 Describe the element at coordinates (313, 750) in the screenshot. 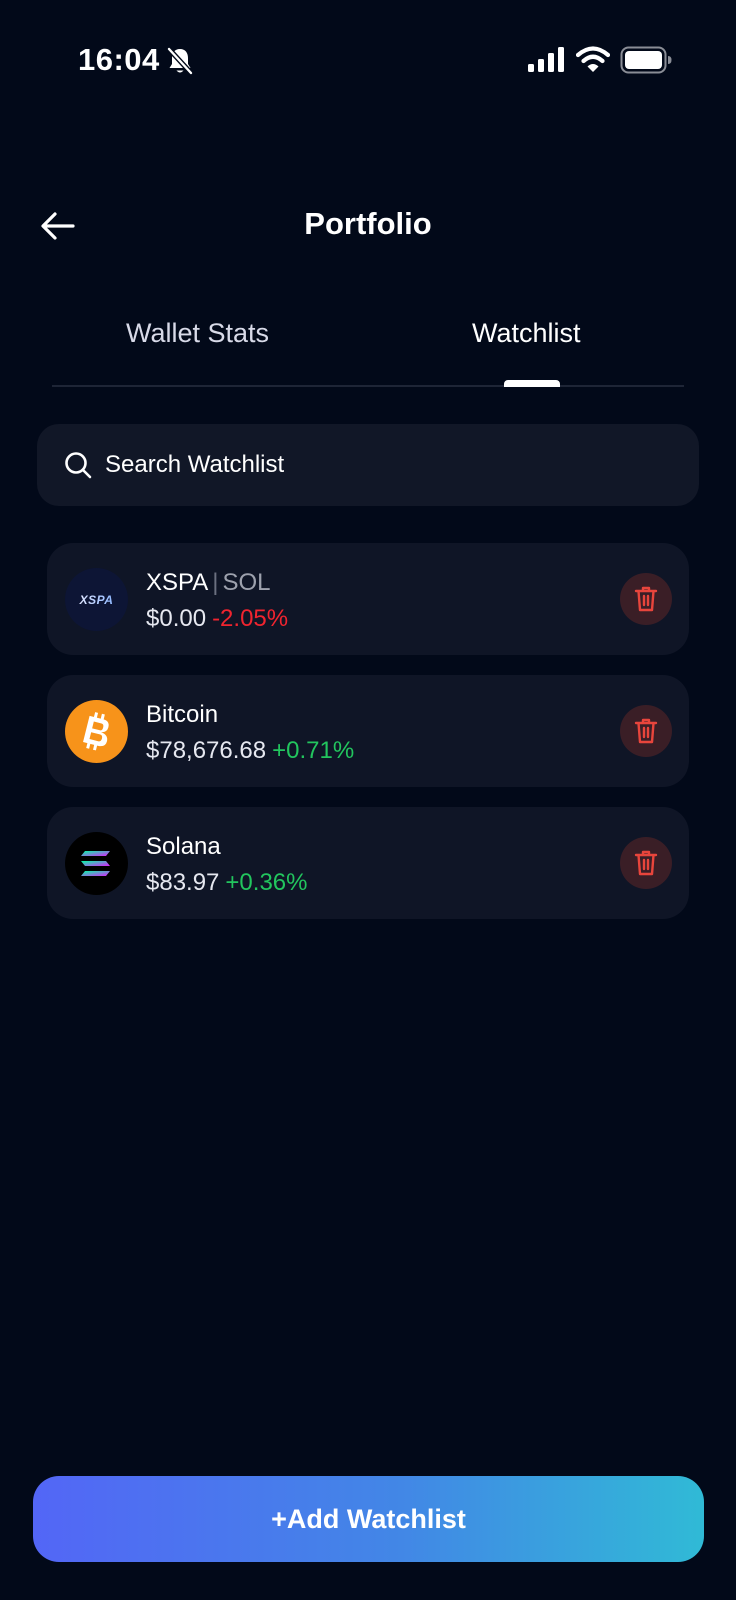

I see `price-change: +0.71%` at that location.